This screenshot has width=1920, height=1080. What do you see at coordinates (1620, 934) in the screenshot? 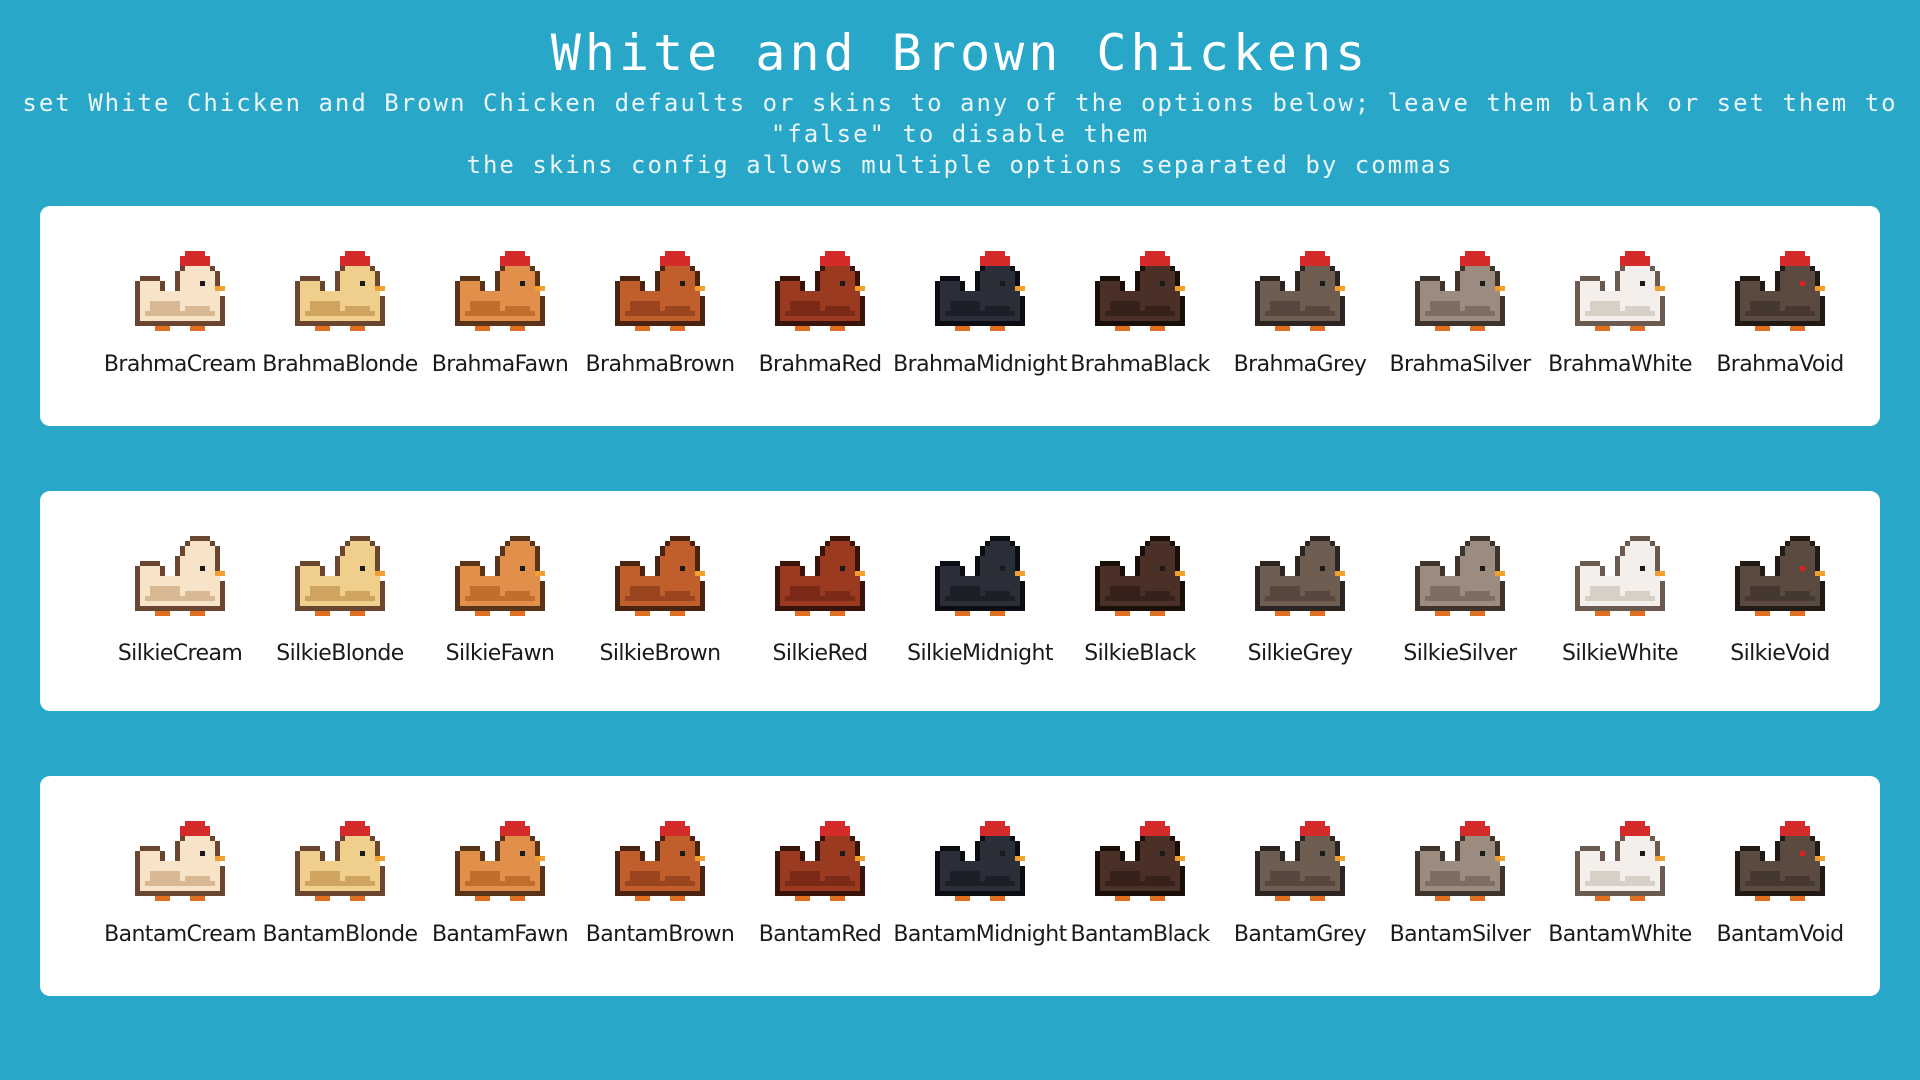
I see `chicken-option-label: BantamWhite` at bounding box center [1620, 934].